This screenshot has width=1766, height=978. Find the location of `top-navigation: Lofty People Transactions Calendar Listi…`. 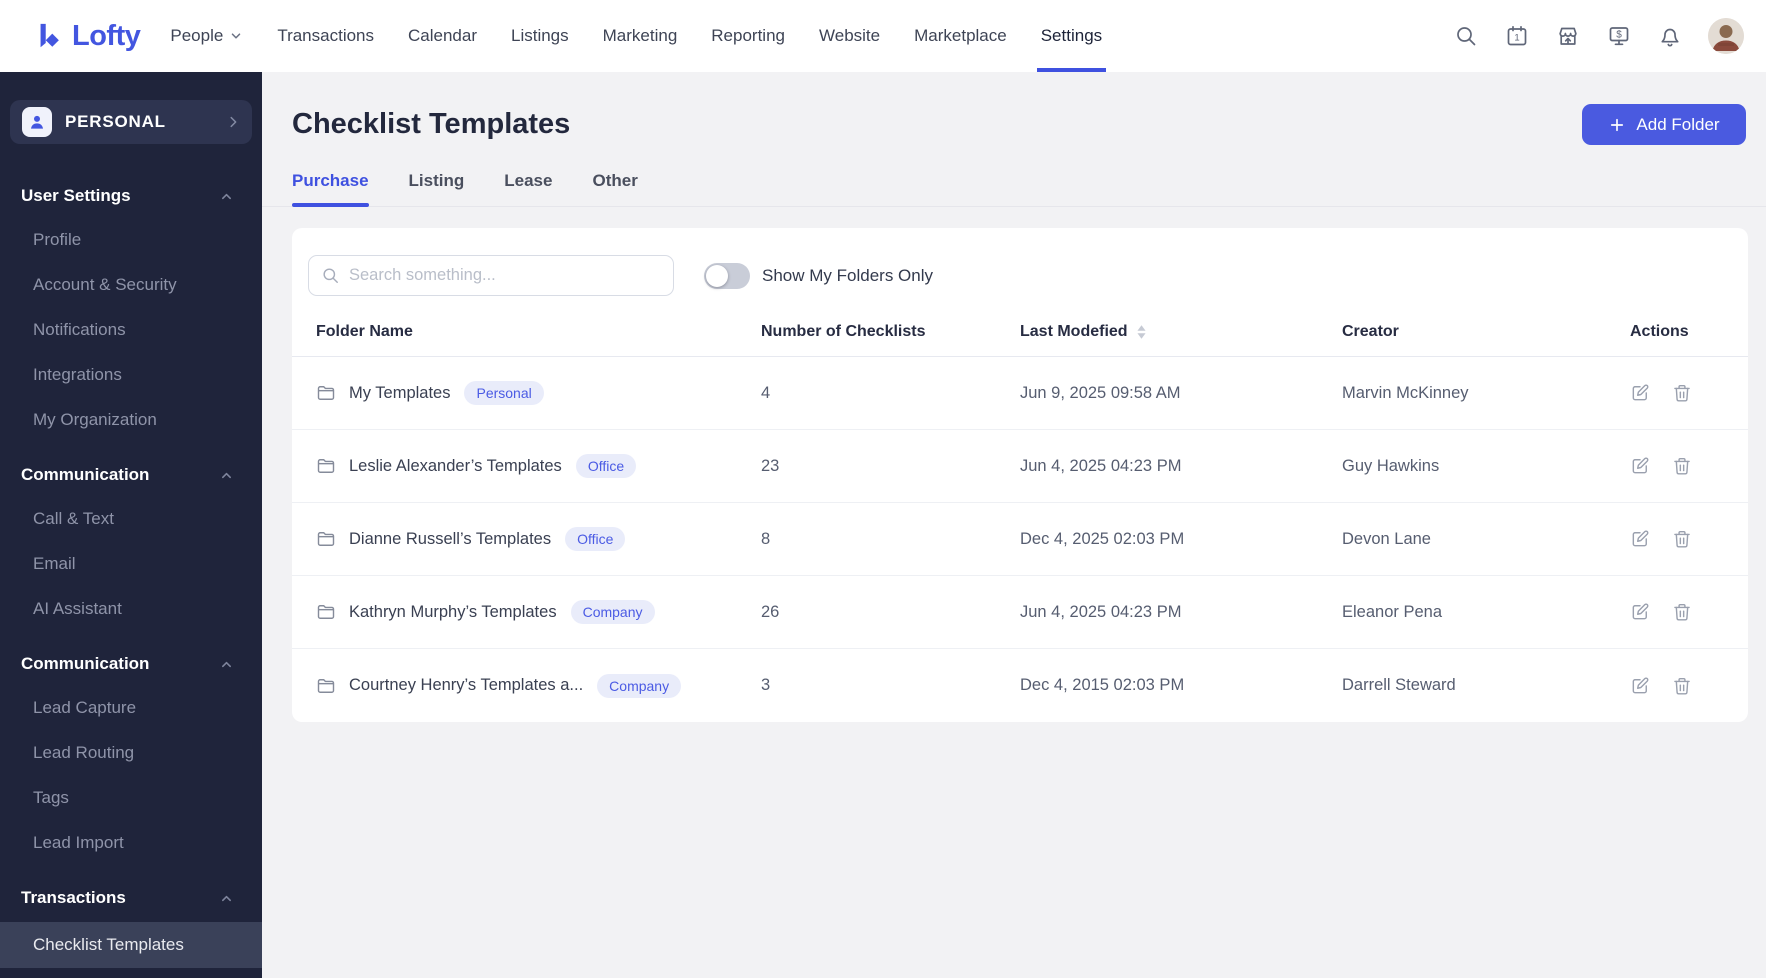

top-navigation: Lofty People Transactions Calendar Listi… is located at coordinates (883, 36).